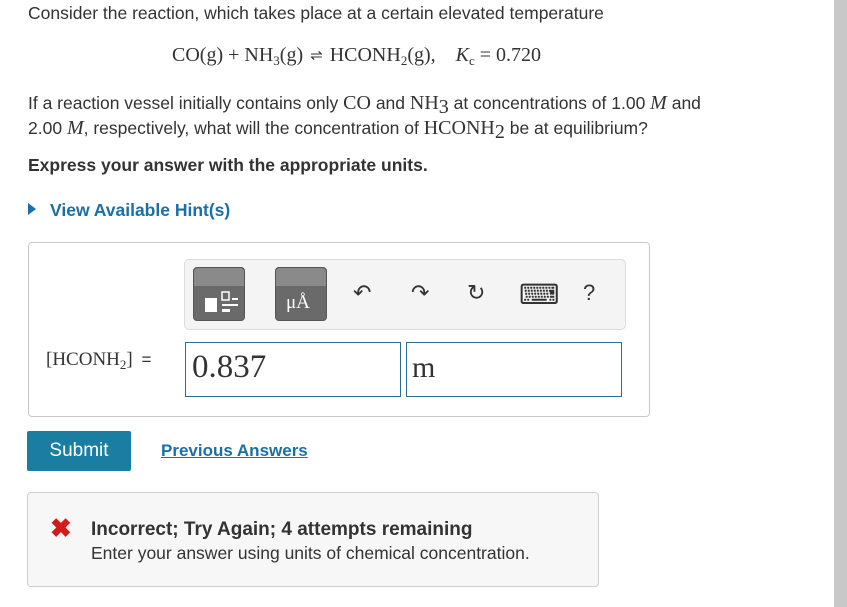  Describe the element at coordinates (293, 369) in the screenshot. I see `answer-value-input: 0.837` at that location.